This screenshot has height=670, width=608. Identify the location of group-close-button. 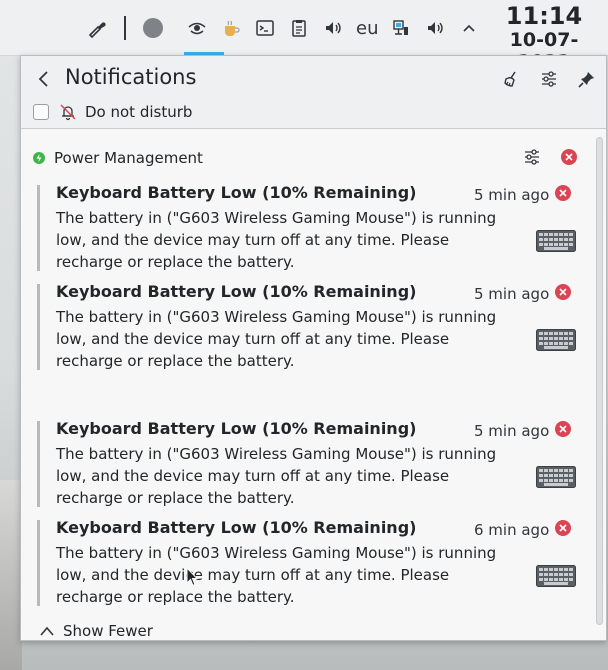
(569, 157).